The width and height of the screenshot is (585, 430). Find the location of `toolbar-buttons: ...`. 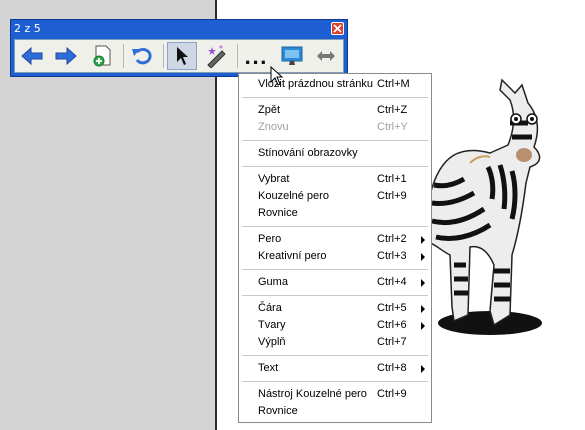

toolbar-buttons: ... is located at coordinates (179, 56).